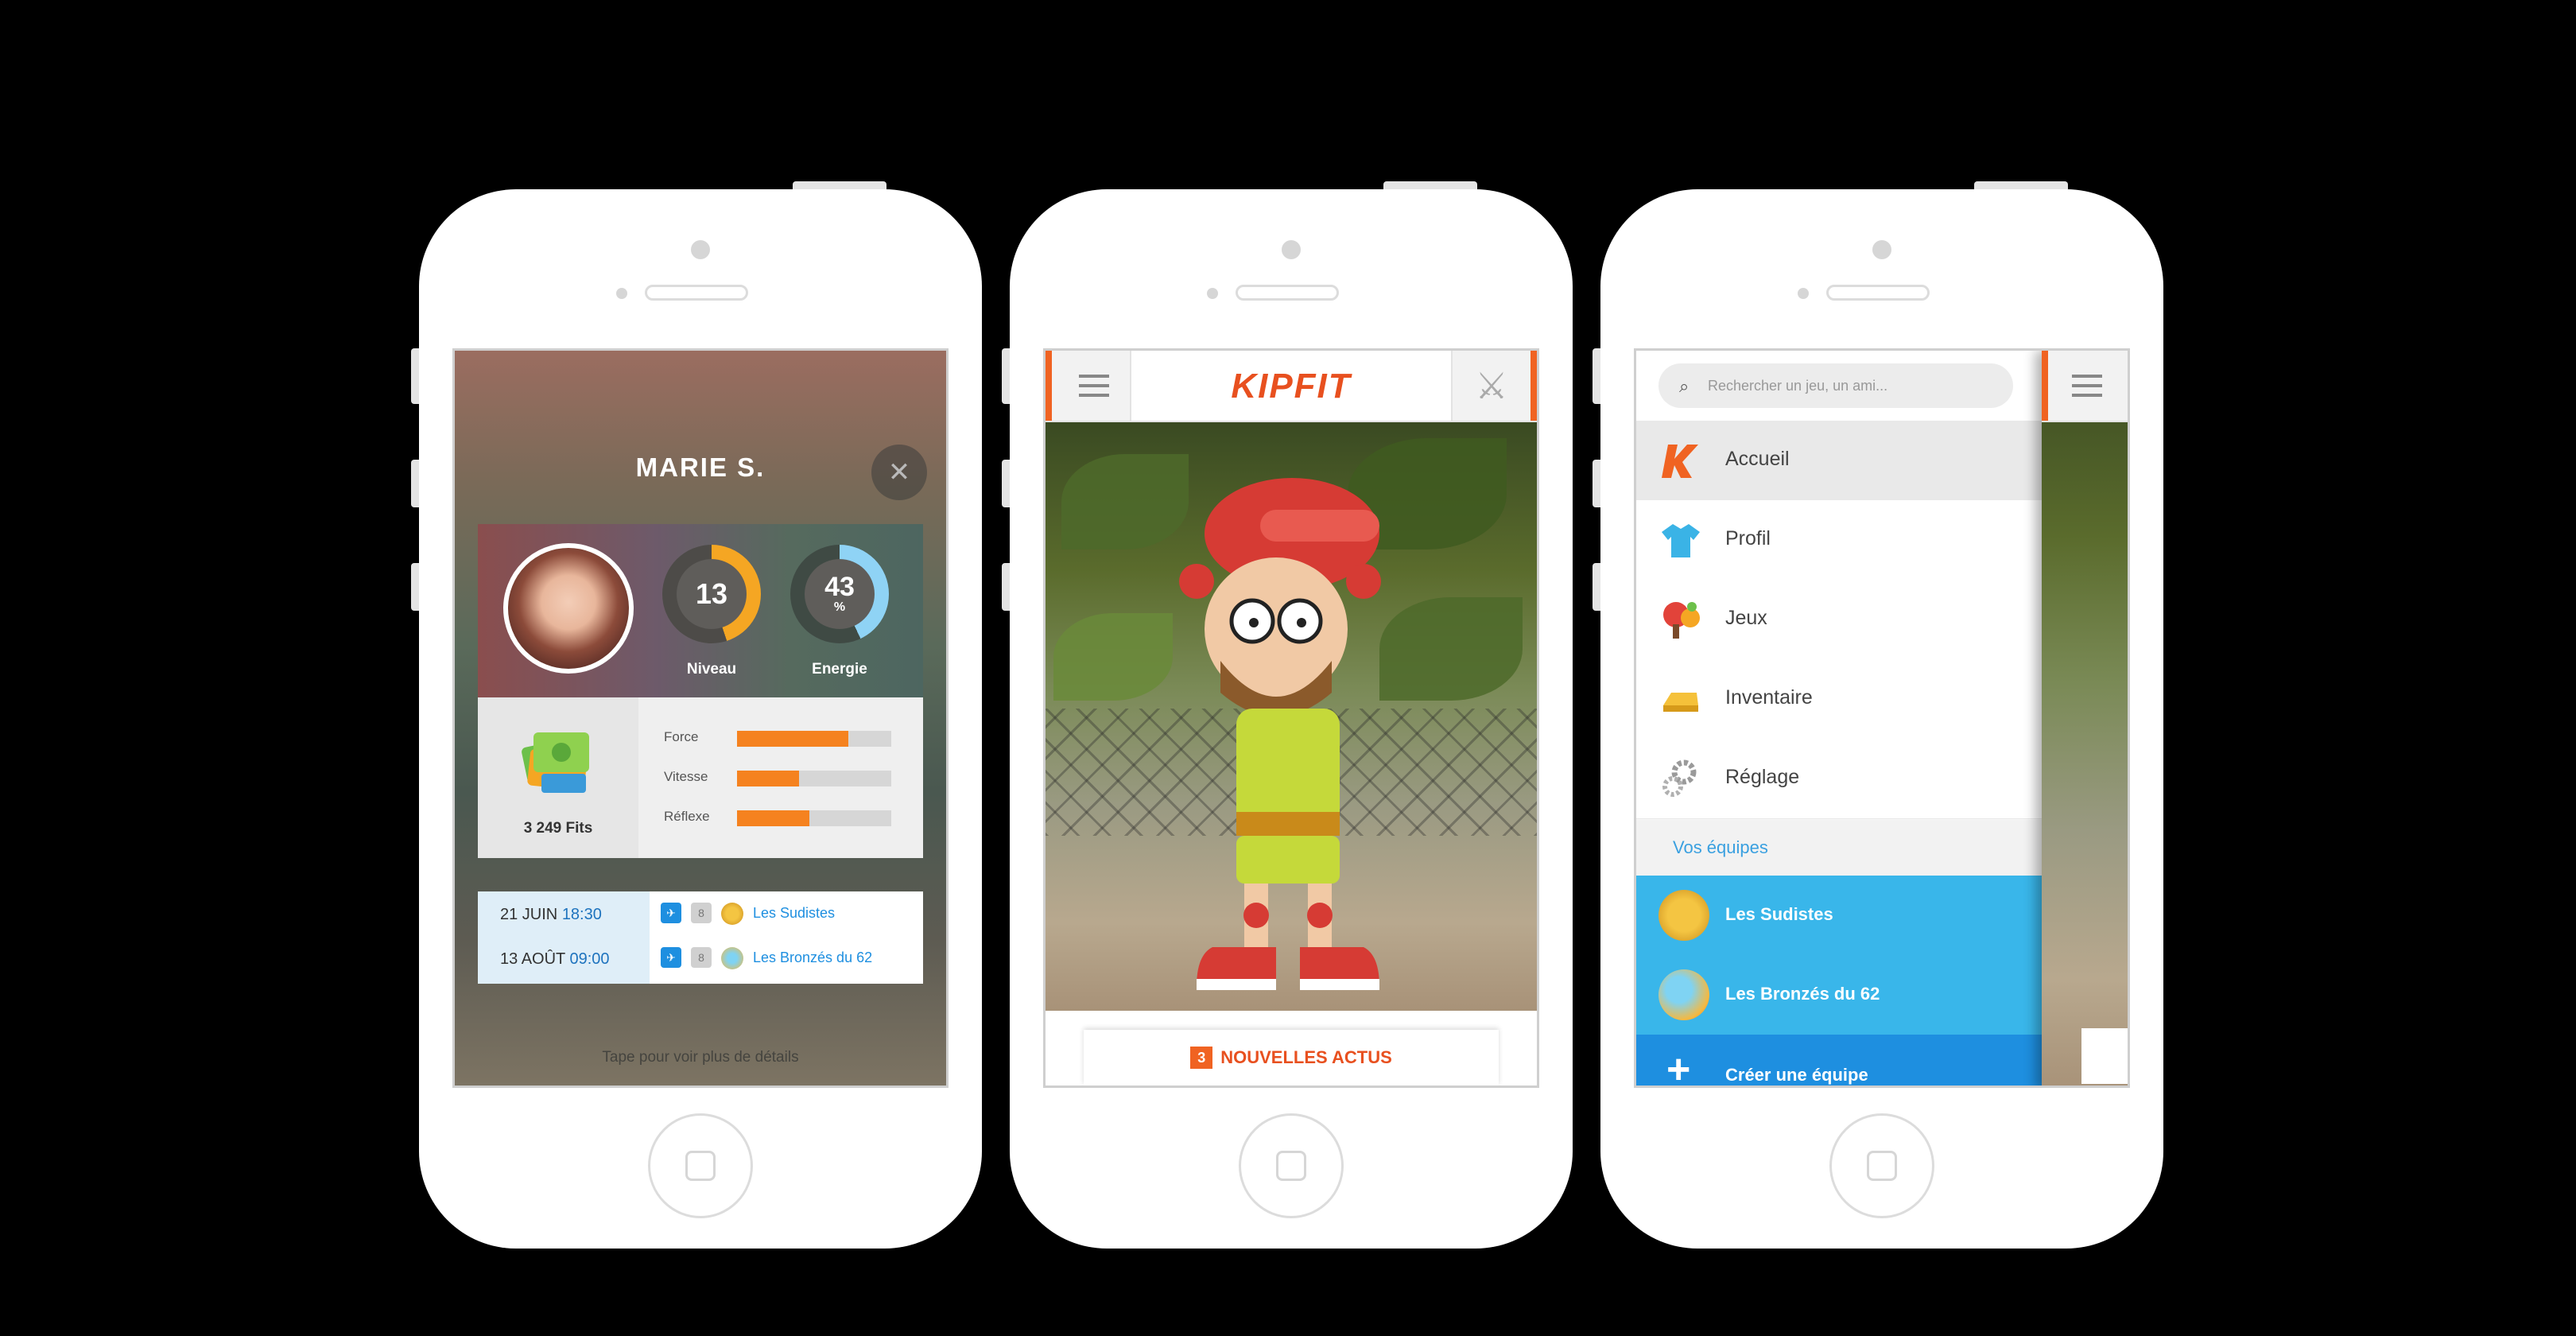 The image size is (2576, 1336). I want to click on event-time: 18:30, so click(582, 914).